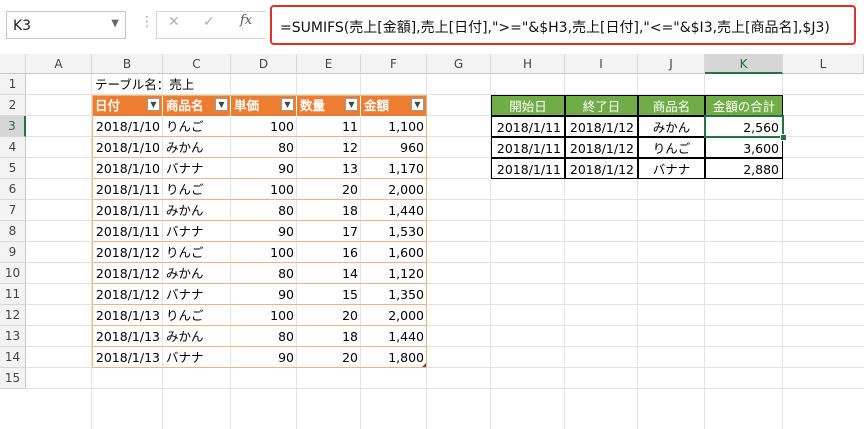  I want to click on row-header-3: 3, so click(13, 126).